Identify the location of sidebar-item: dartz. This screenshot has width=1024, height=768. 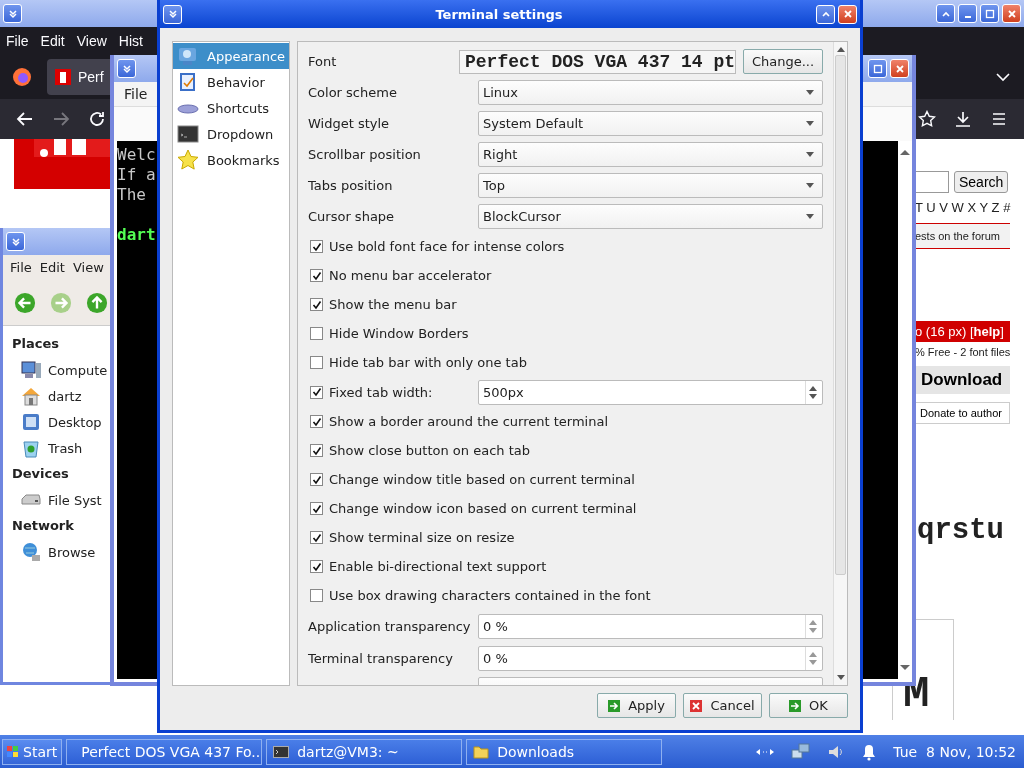
(65, 396).